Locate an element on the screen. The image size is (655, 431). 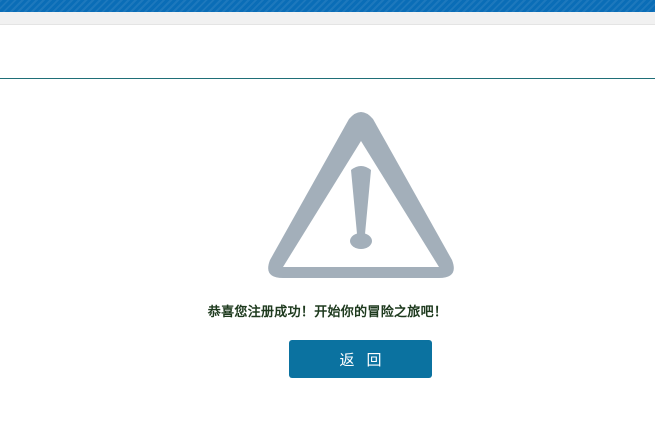
top-gray-band is located at coordinates (327, 18).